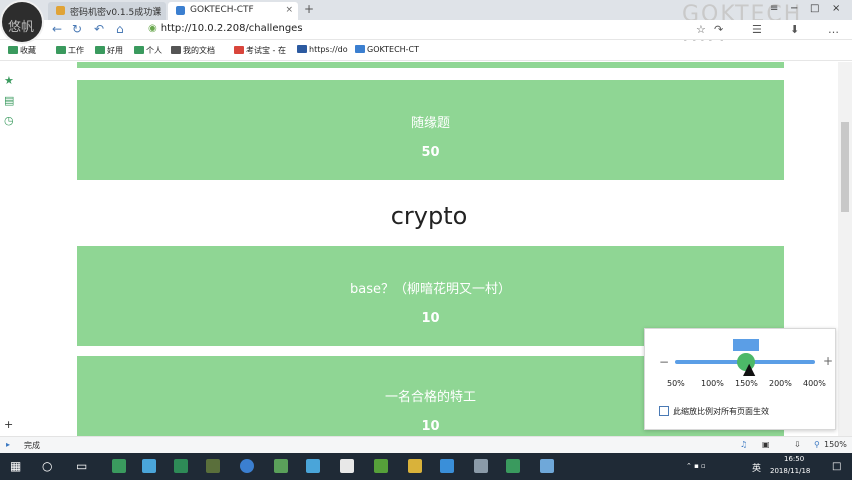  I want to click on apply-all-pages-label: 此缩放比例对所有页面生效, so click(721, 411).